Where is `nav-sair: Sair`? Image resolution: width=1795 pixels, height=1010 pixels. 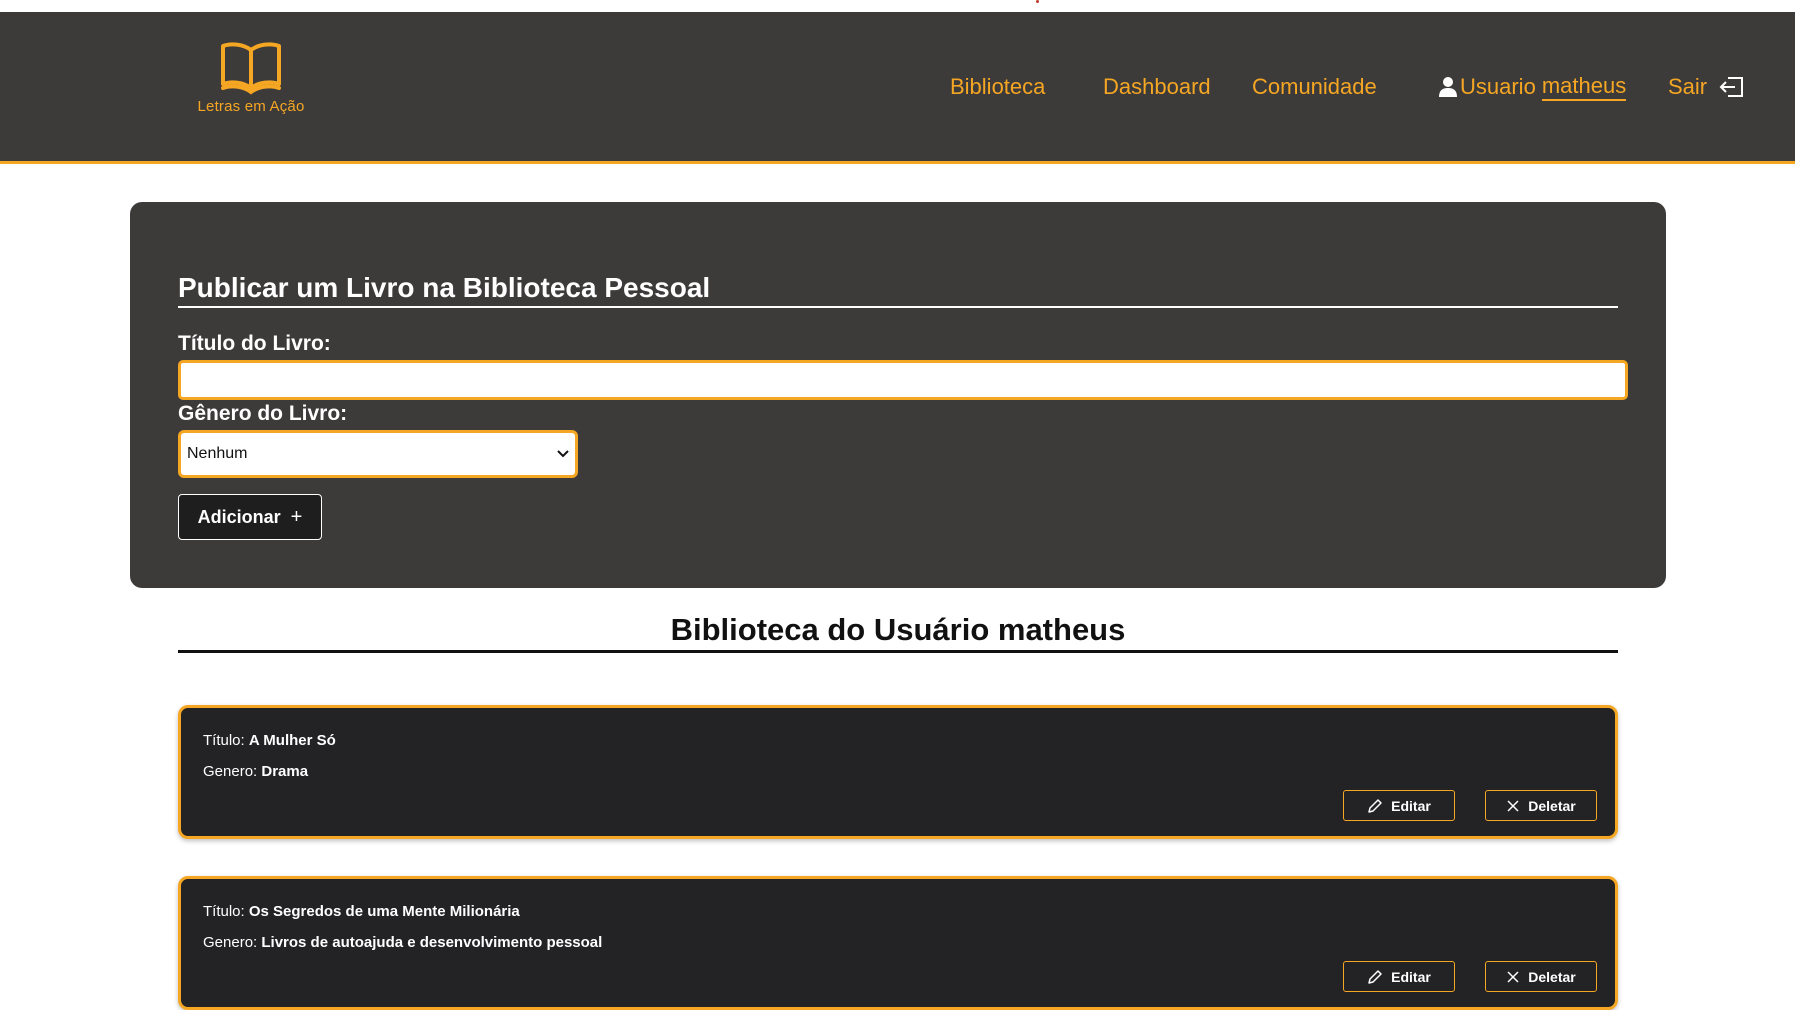
nav-sair: Sair is located at coordinates (1706, 87).